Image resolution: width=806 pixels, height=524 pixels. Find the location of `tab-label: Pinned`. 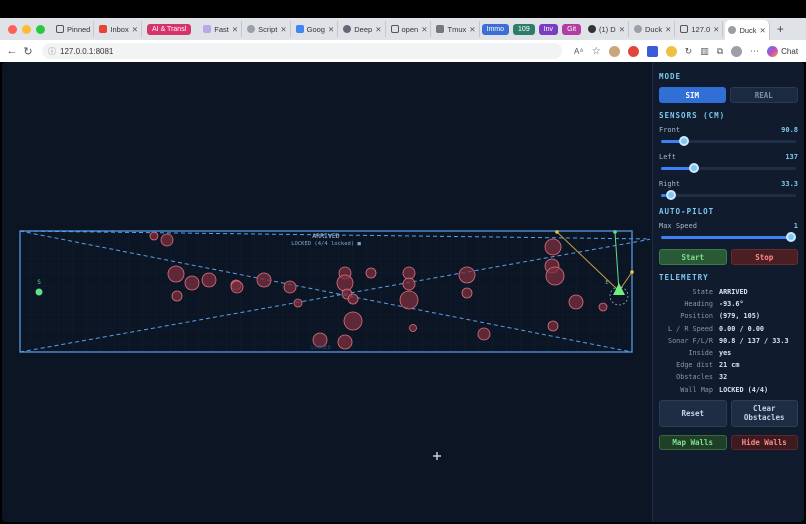

tab-label: Pinned is located at coordinates (79, 29).